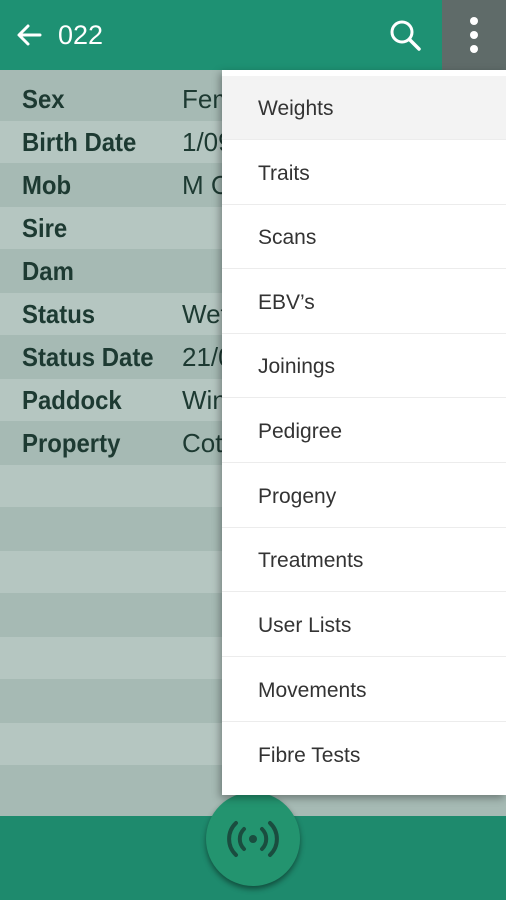  Describe the element at coordinates (364, 302) in the screenshot. I see `menu-item-ebvs: EBV’s` at that location.